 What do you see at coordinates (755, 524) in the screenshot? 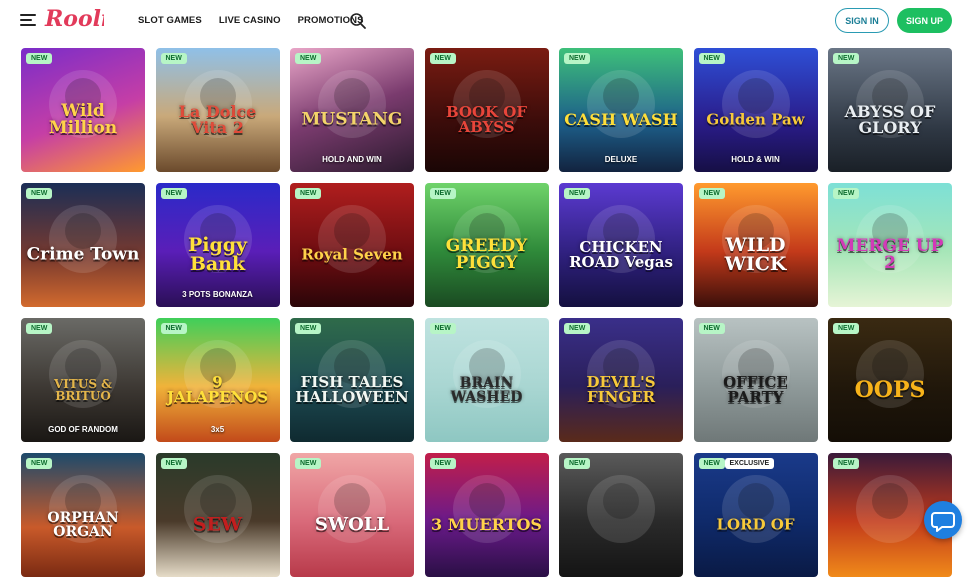
I see `game-title: LORD OF` at bounding box center [755, 524].